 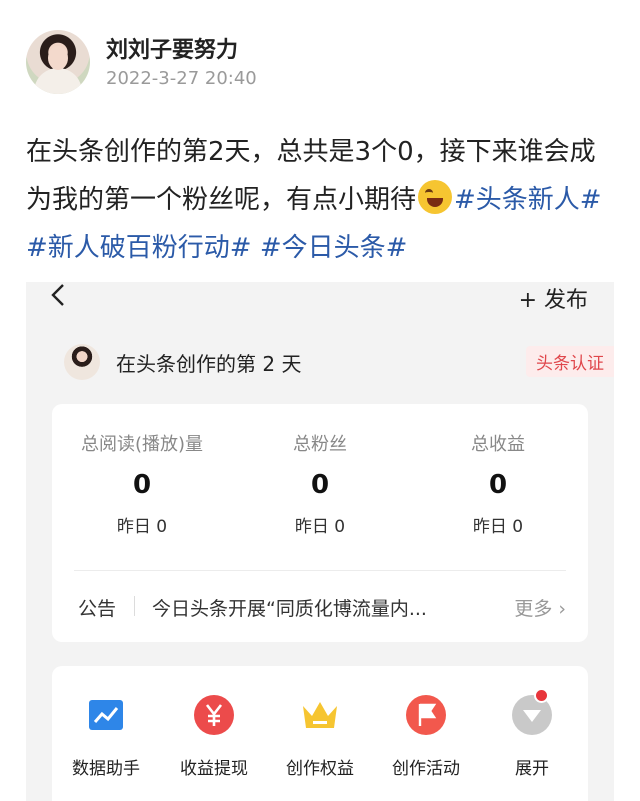 What do you see at coordinates (214, 769) in the screenshot?
I see `tool-label: 收益提现` at bounding box center [214, 769].